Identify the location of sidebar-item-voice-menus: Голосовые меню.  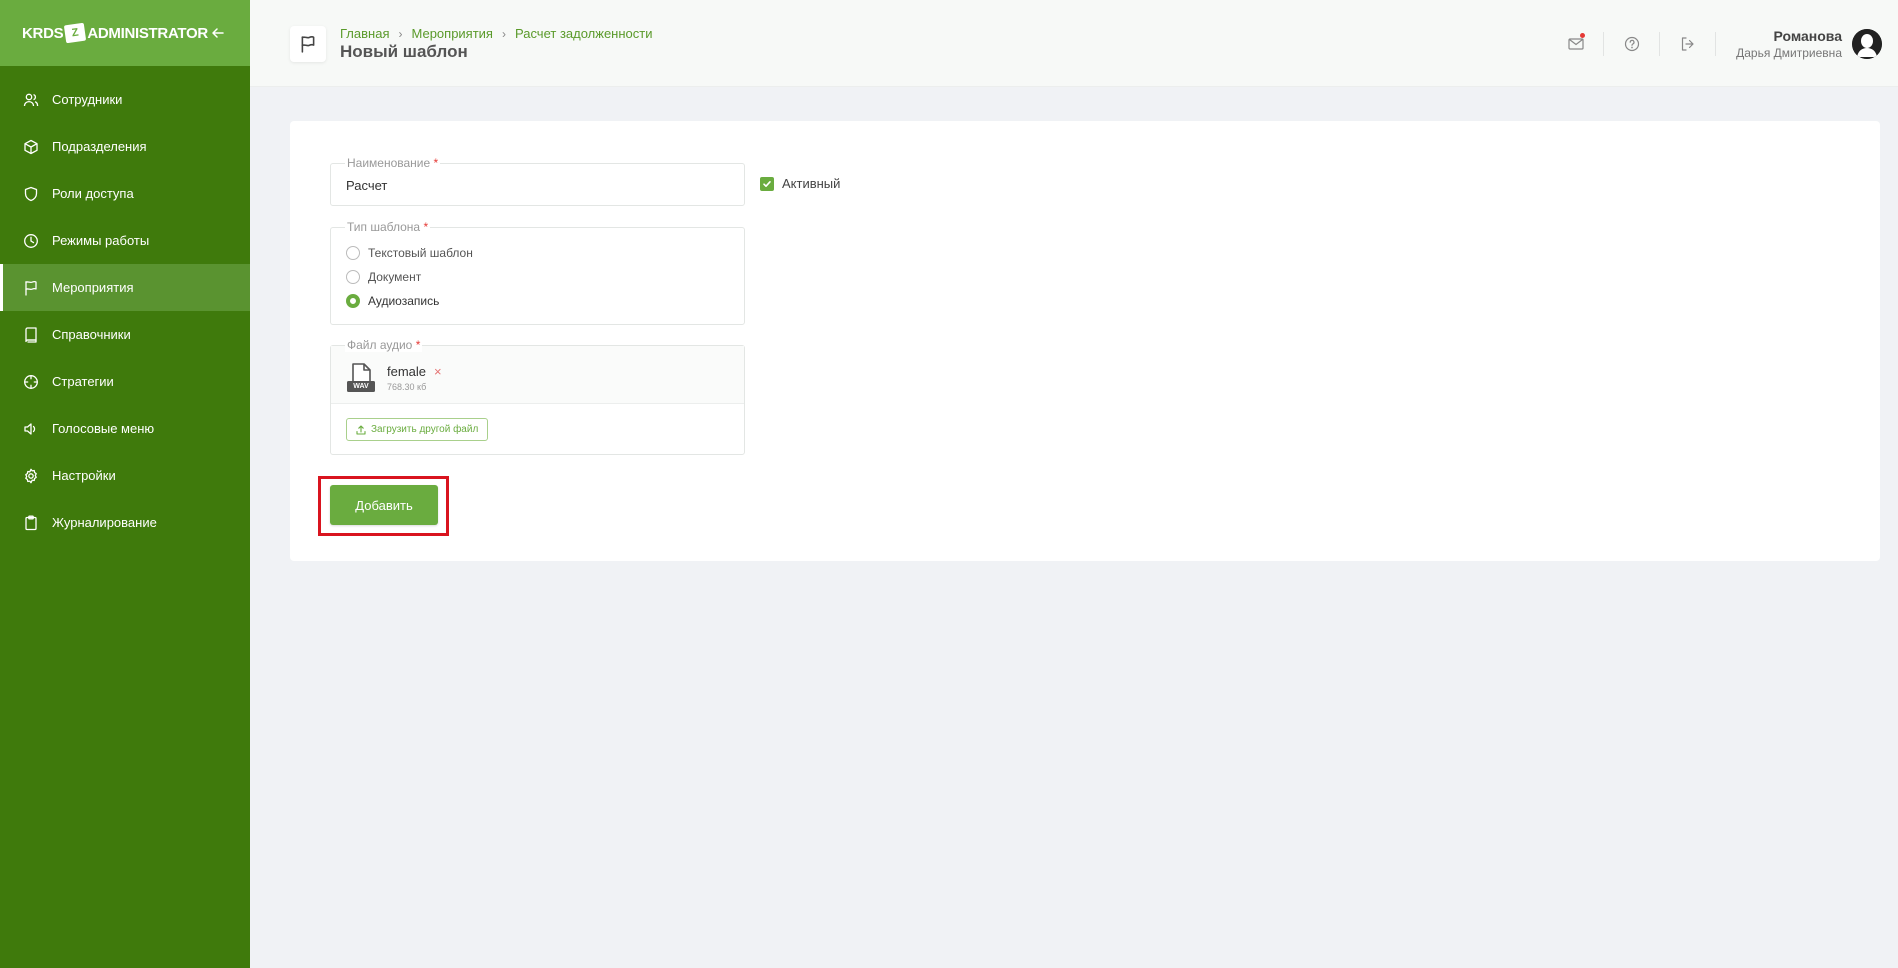
(125, 428).